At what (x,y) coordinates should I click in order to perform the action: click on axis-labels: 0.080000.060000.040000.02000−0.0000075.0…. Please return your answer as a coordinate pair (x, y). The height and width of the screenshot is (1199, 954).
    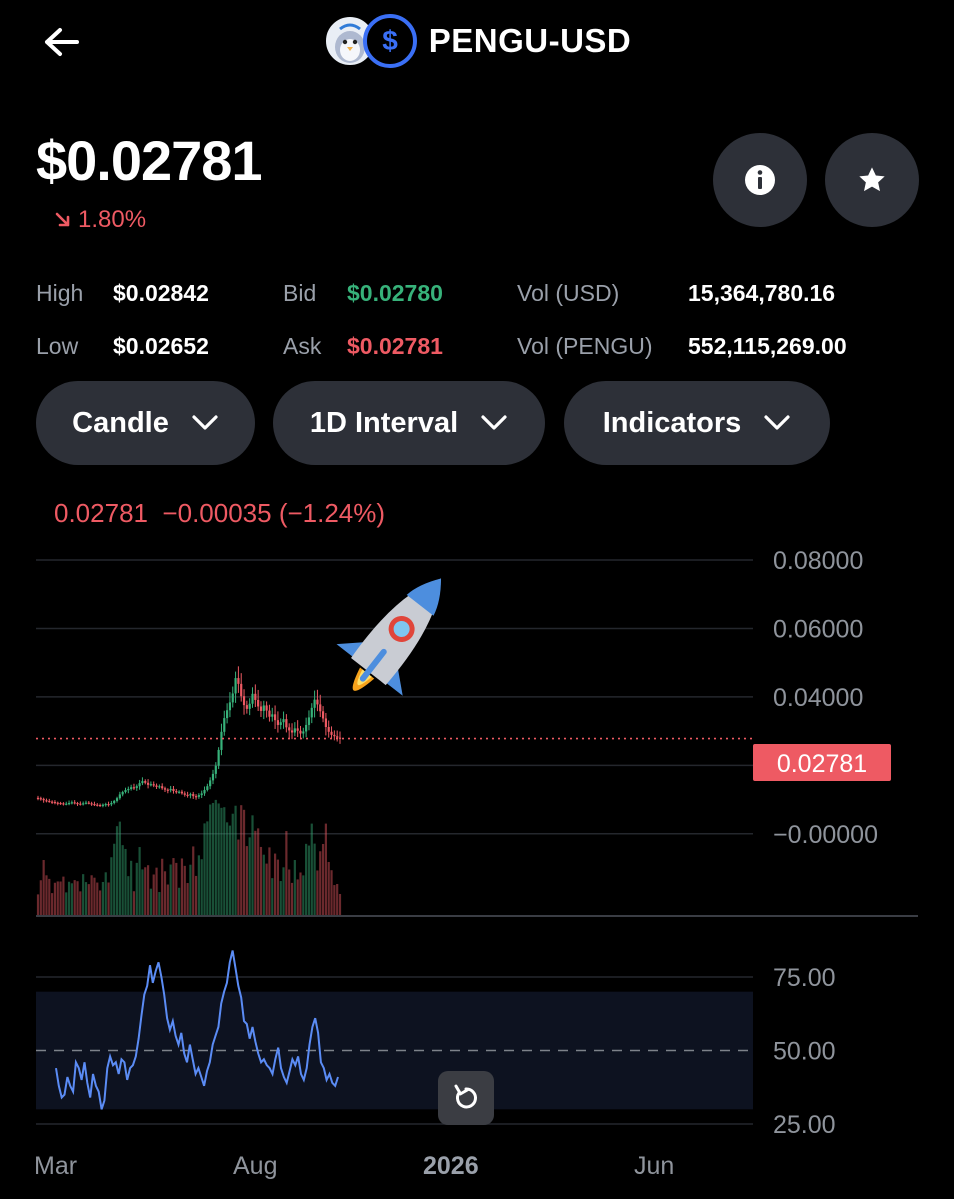
    Looking at the image, I should click on (825, 843).